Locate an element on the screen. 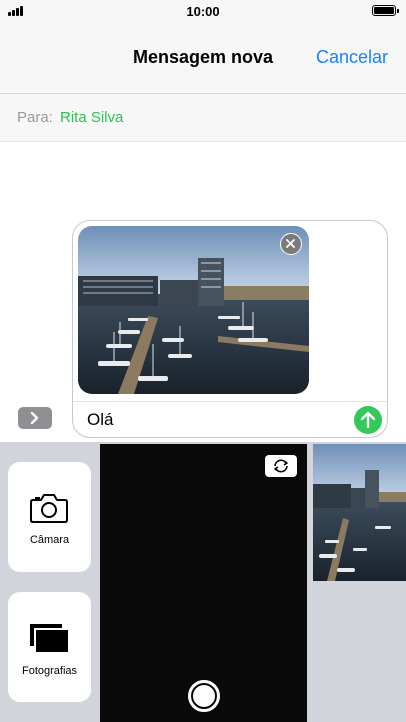 Image resolution: width=406 pixels, height=722 pixels. recipient-name: Rita Silva is located at coordinates (91, 117).